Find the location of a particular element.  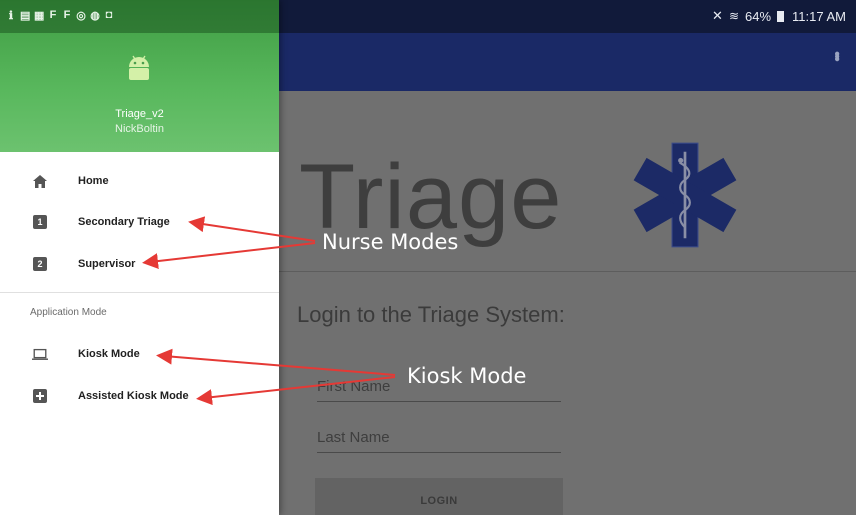

app-toolbar: ••• is located at coordinates (567, 62).